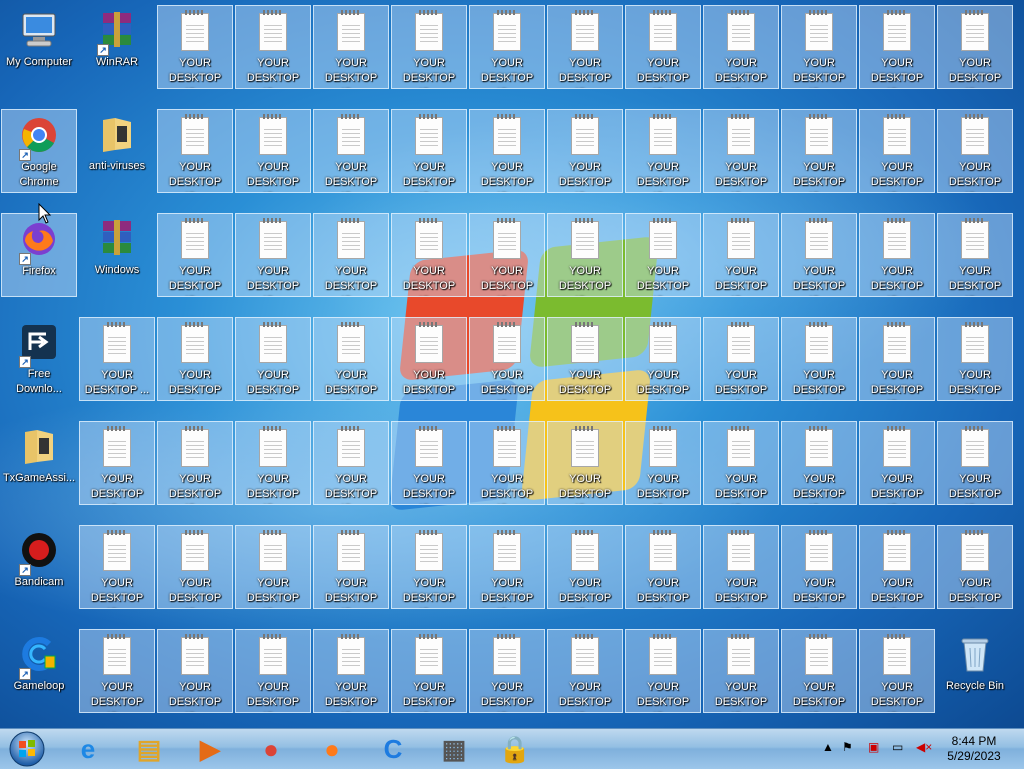 This screenshot has height=769, width=1024. What do you see at coordinates (39, 671) in the screenshot?
I see `desktop-icon-gameloop: ↗ Gameloop` at bounding box center [39, 671].